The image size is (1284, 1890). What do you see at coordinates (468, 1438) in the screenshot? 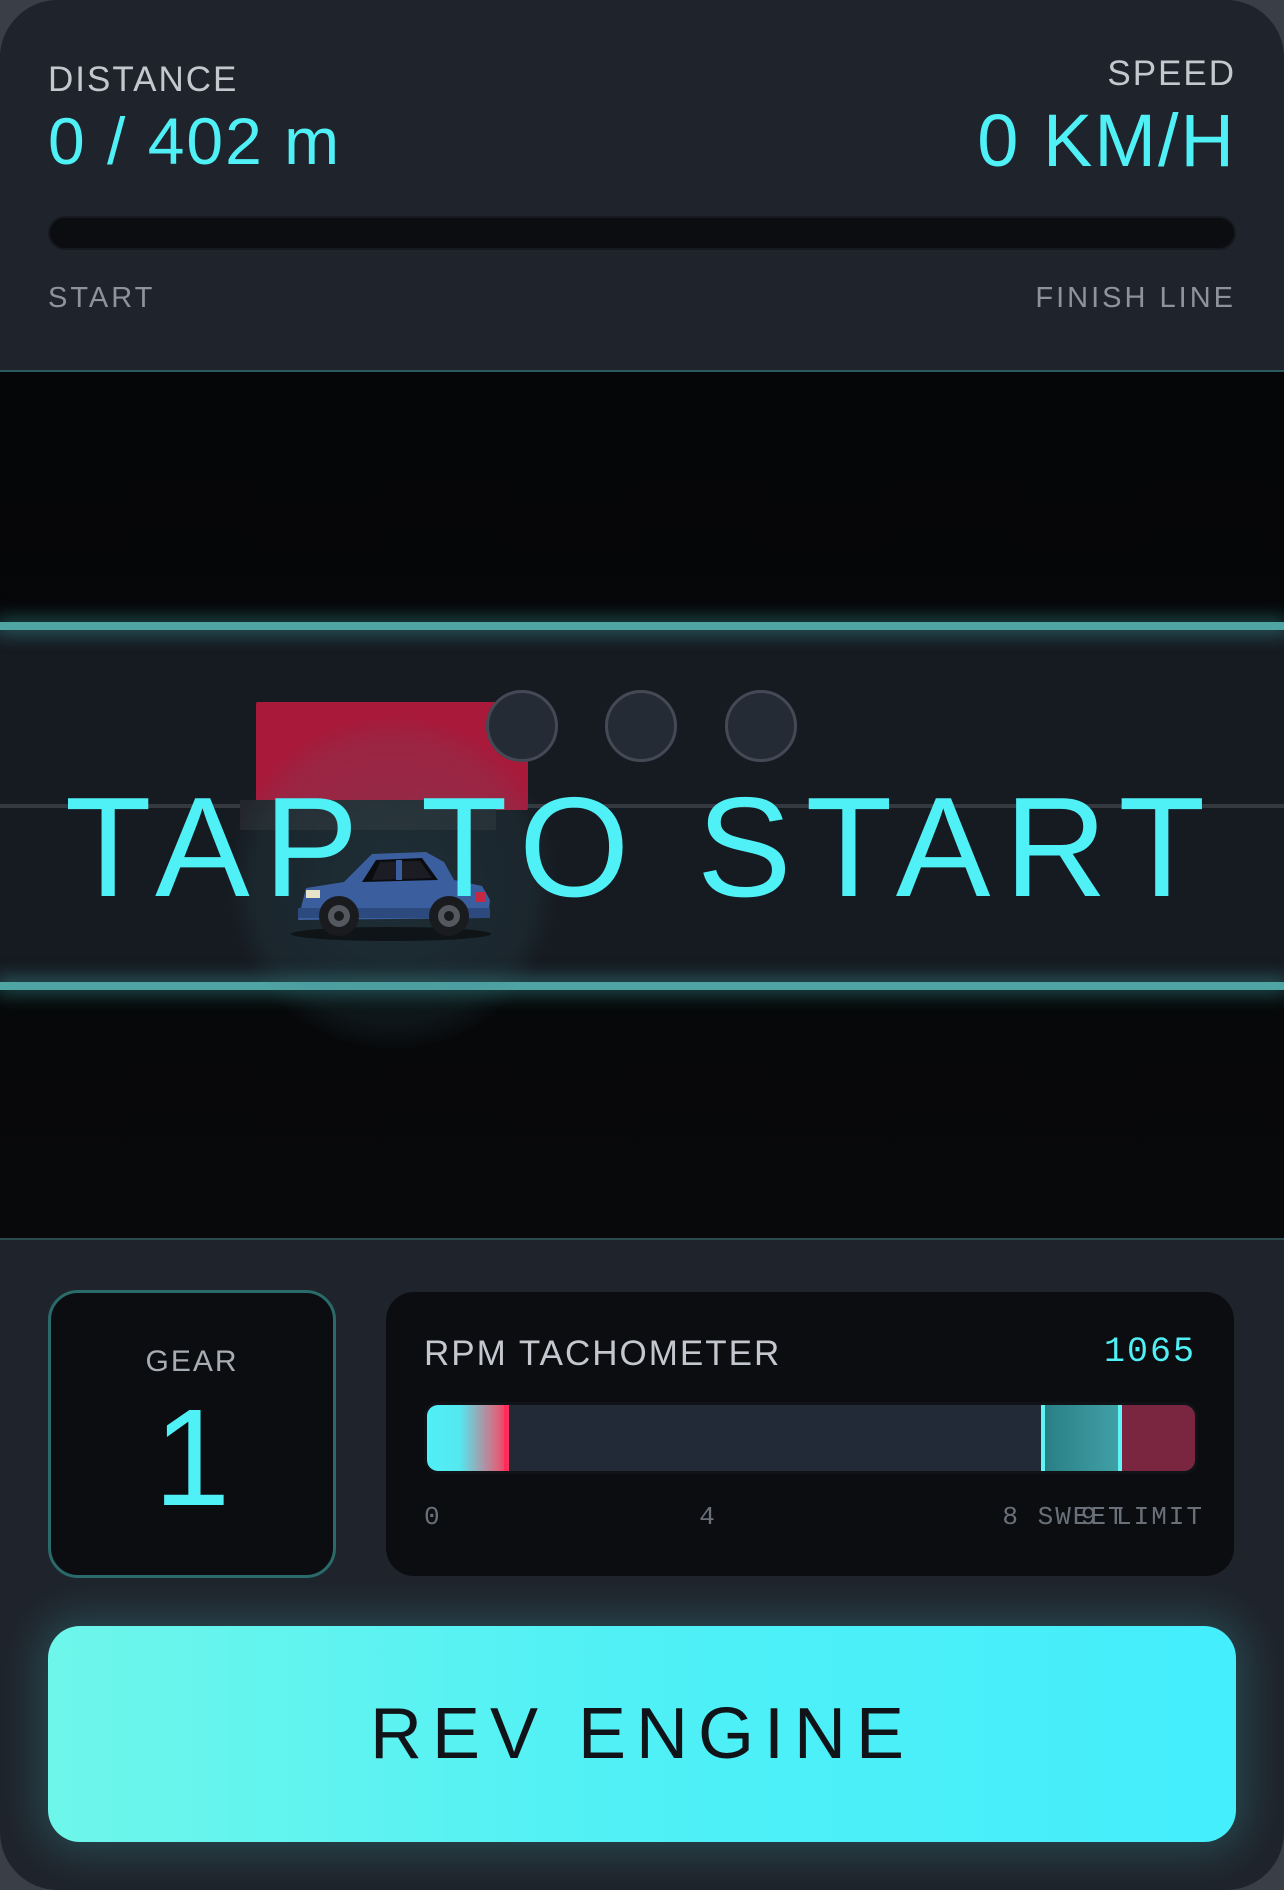
I see `rpm-bar-fill` at bounding box center [468, 1438].